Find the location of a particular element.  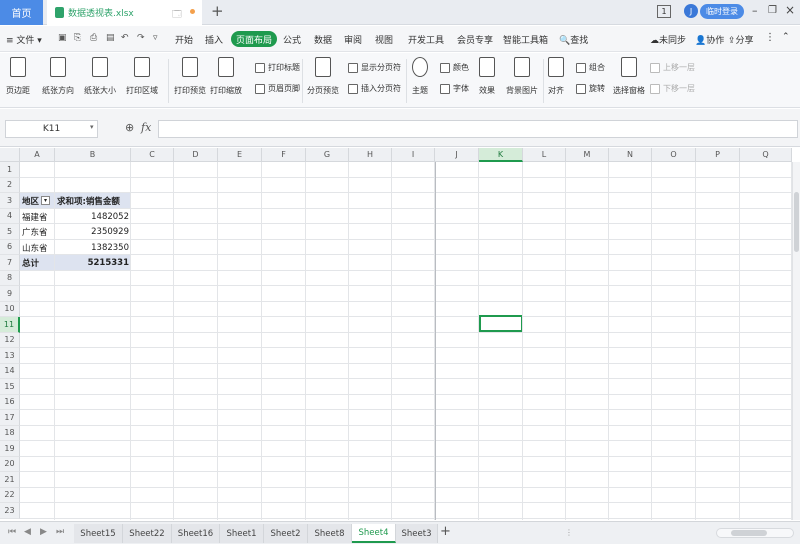

add-sheet-button: + is located at coordinates (445, 531).